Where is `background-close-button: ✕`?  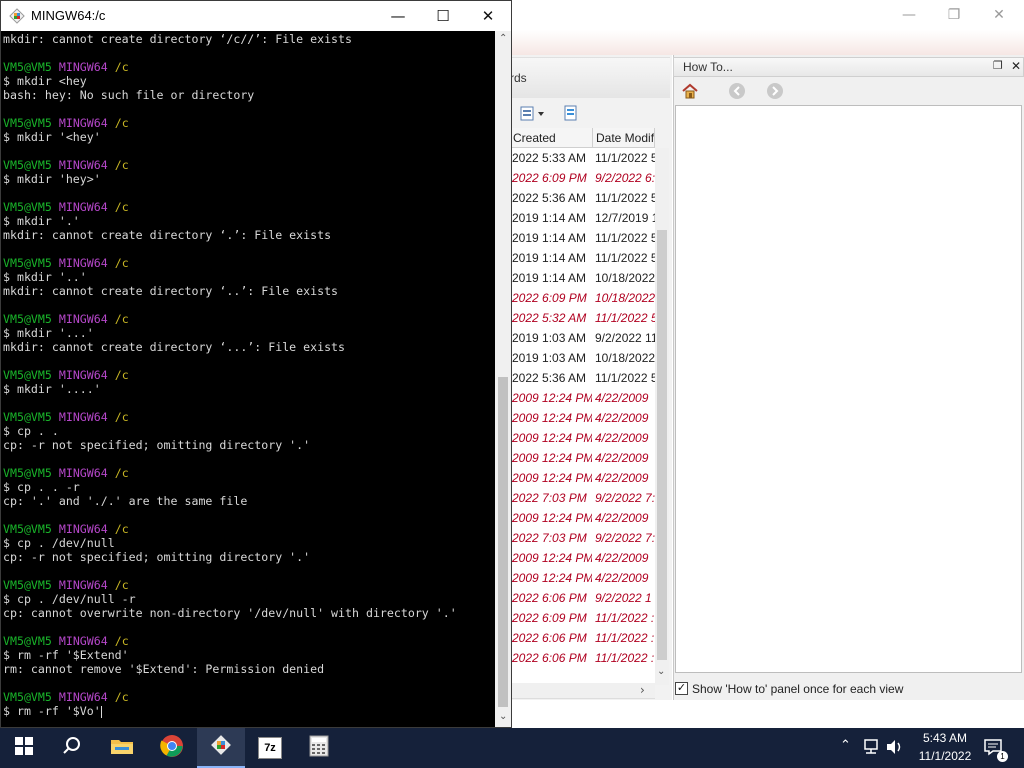 background-close-button: ✕ is located at coordinates (999, 15).